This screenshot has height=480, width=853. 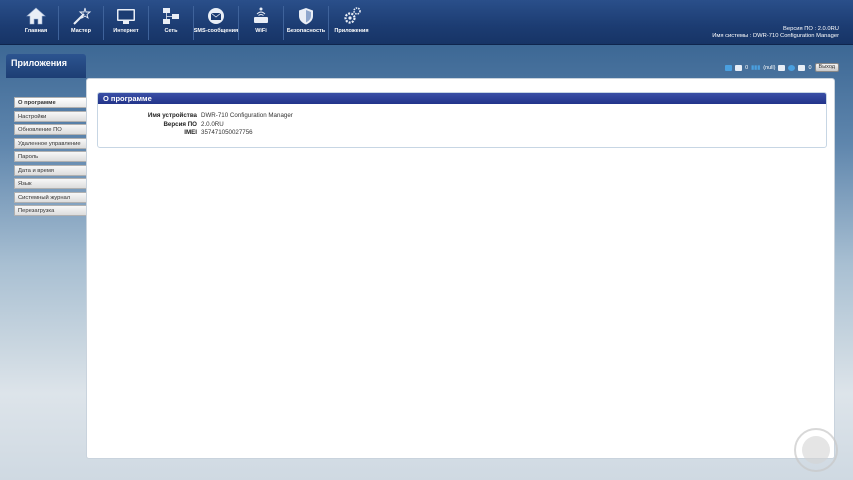 I want to click on signal-text: (null), so click(x=769, y=67).